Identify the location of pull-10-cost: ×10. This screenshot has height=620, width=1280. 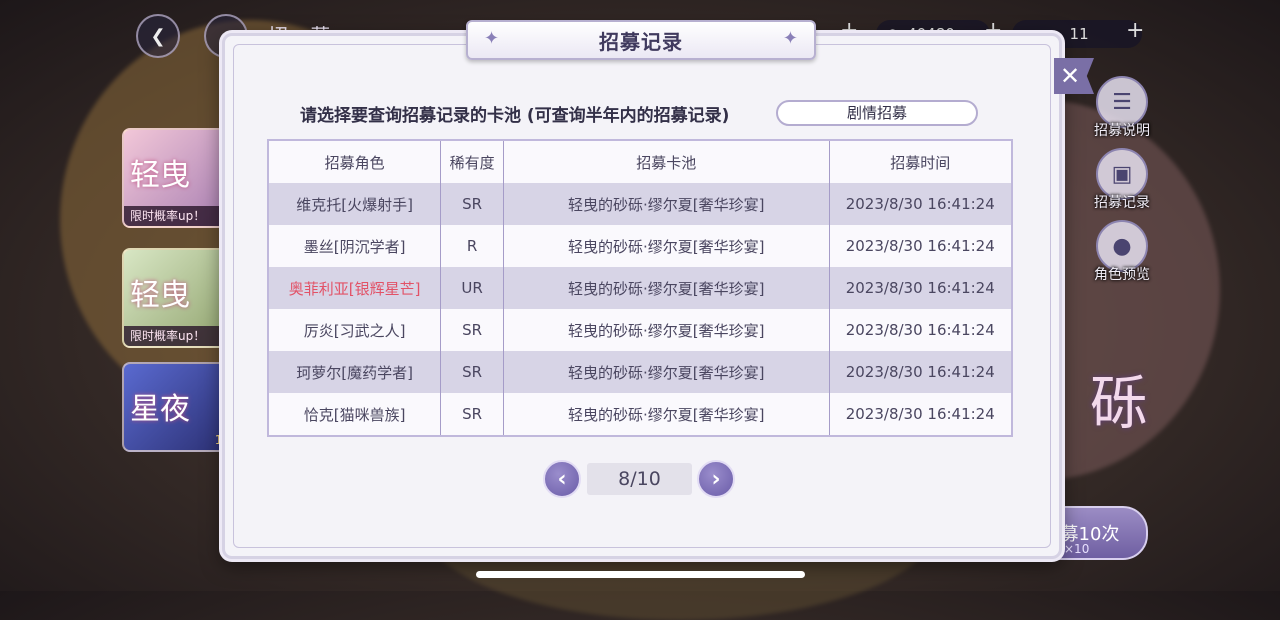
(1077, 549).